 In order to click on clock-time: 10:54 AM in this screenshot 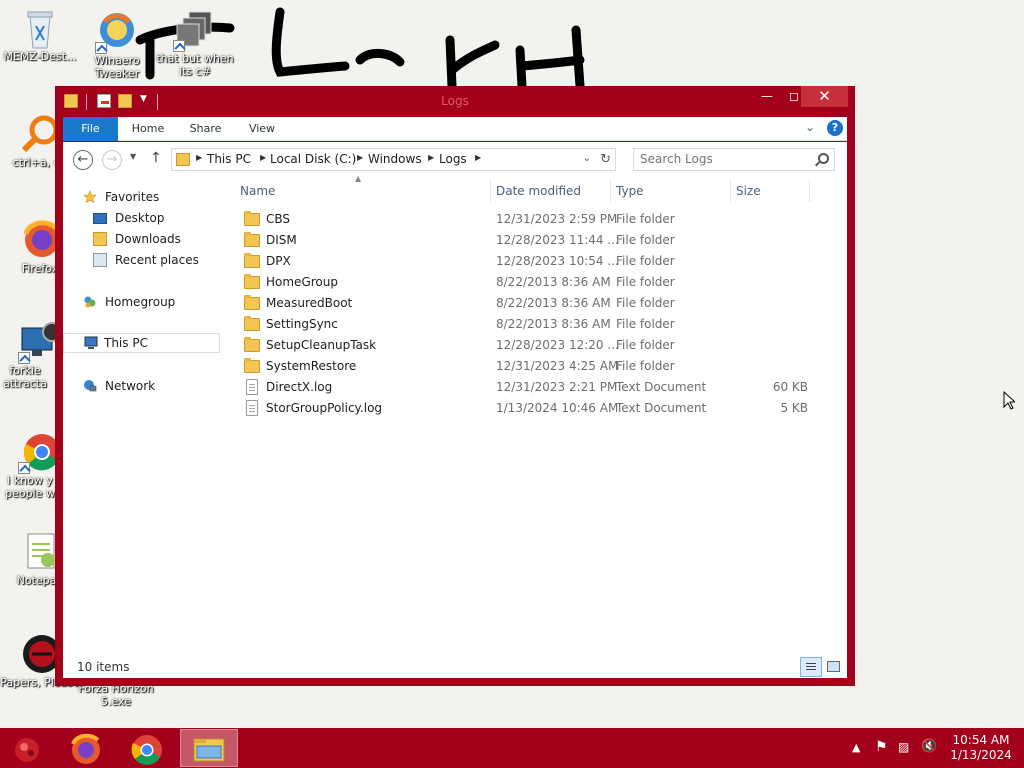, I will do `click(981, 740)`.